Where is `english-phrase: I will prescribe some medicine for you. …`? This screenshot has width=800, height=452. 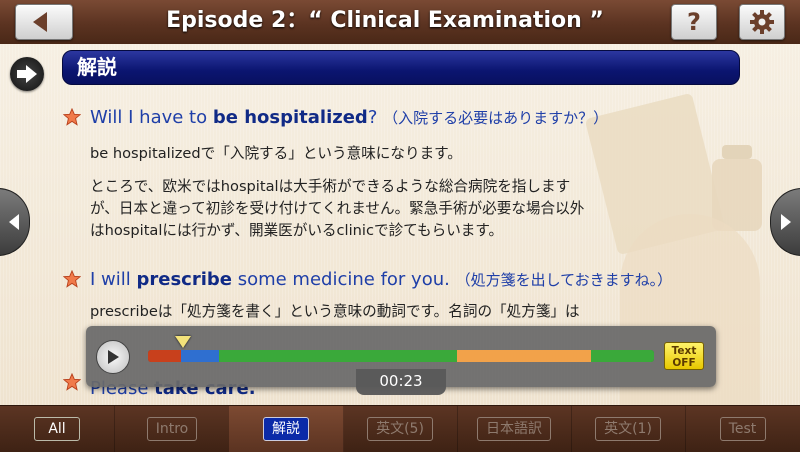 english-phrase: I will prescribe some medicine for you. … is located at coordinates (381, 279).